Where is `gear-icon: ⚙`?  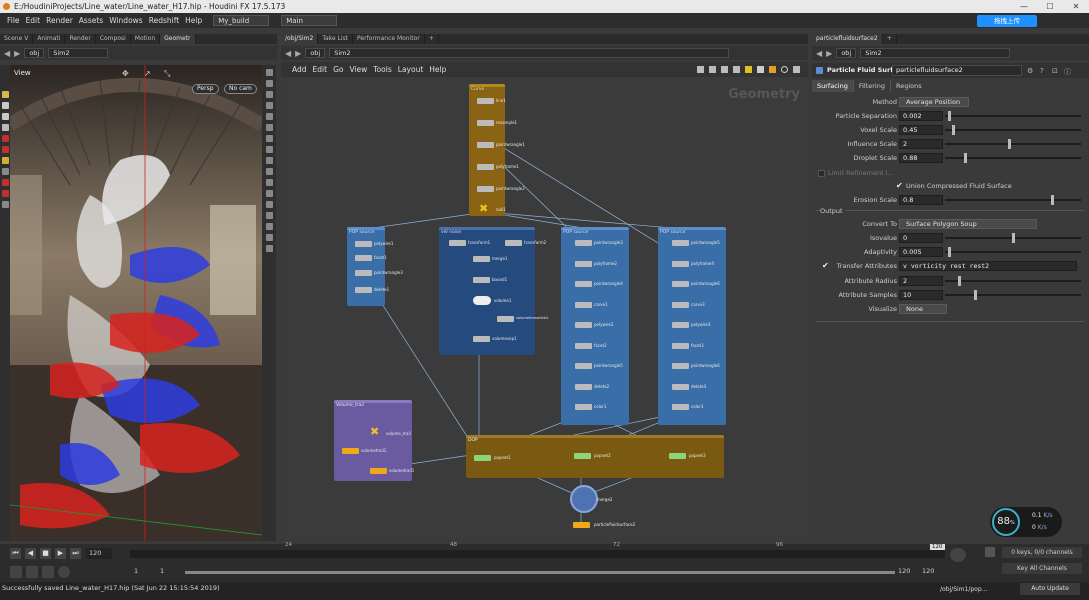 gear-icon: ⚙ is located at coordinates (1030, 71).